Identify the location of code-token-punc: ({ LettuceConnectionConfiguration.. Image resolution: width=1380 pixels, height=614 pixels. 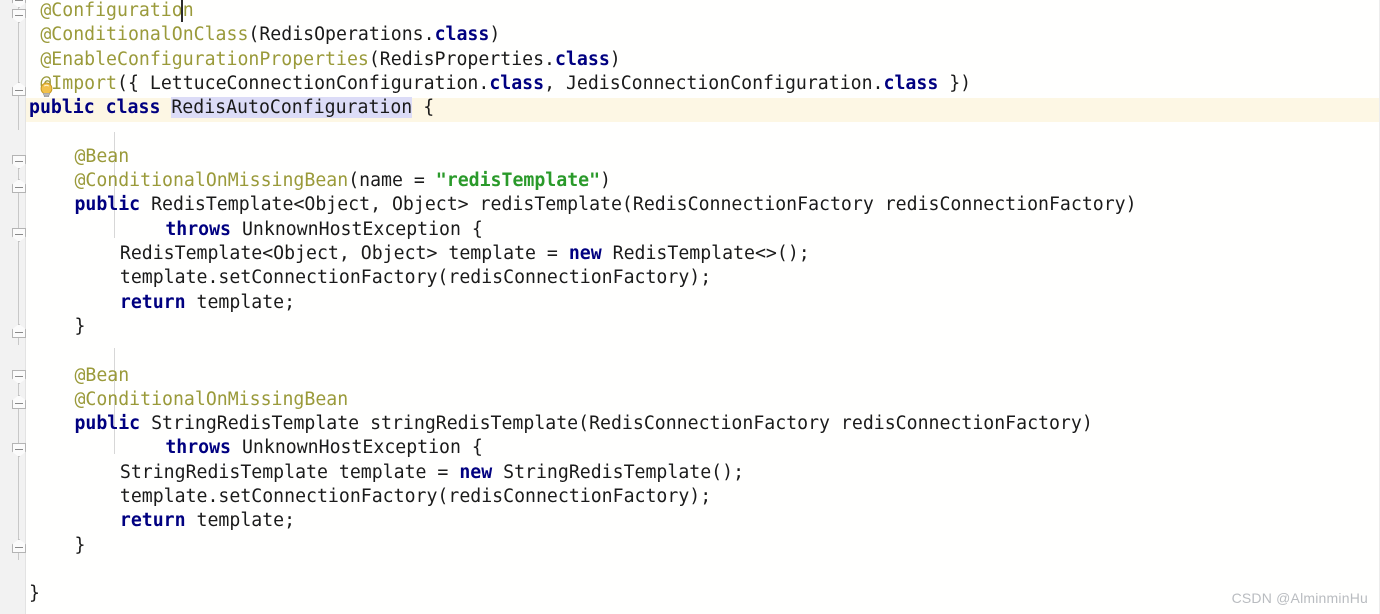
(303, 83).